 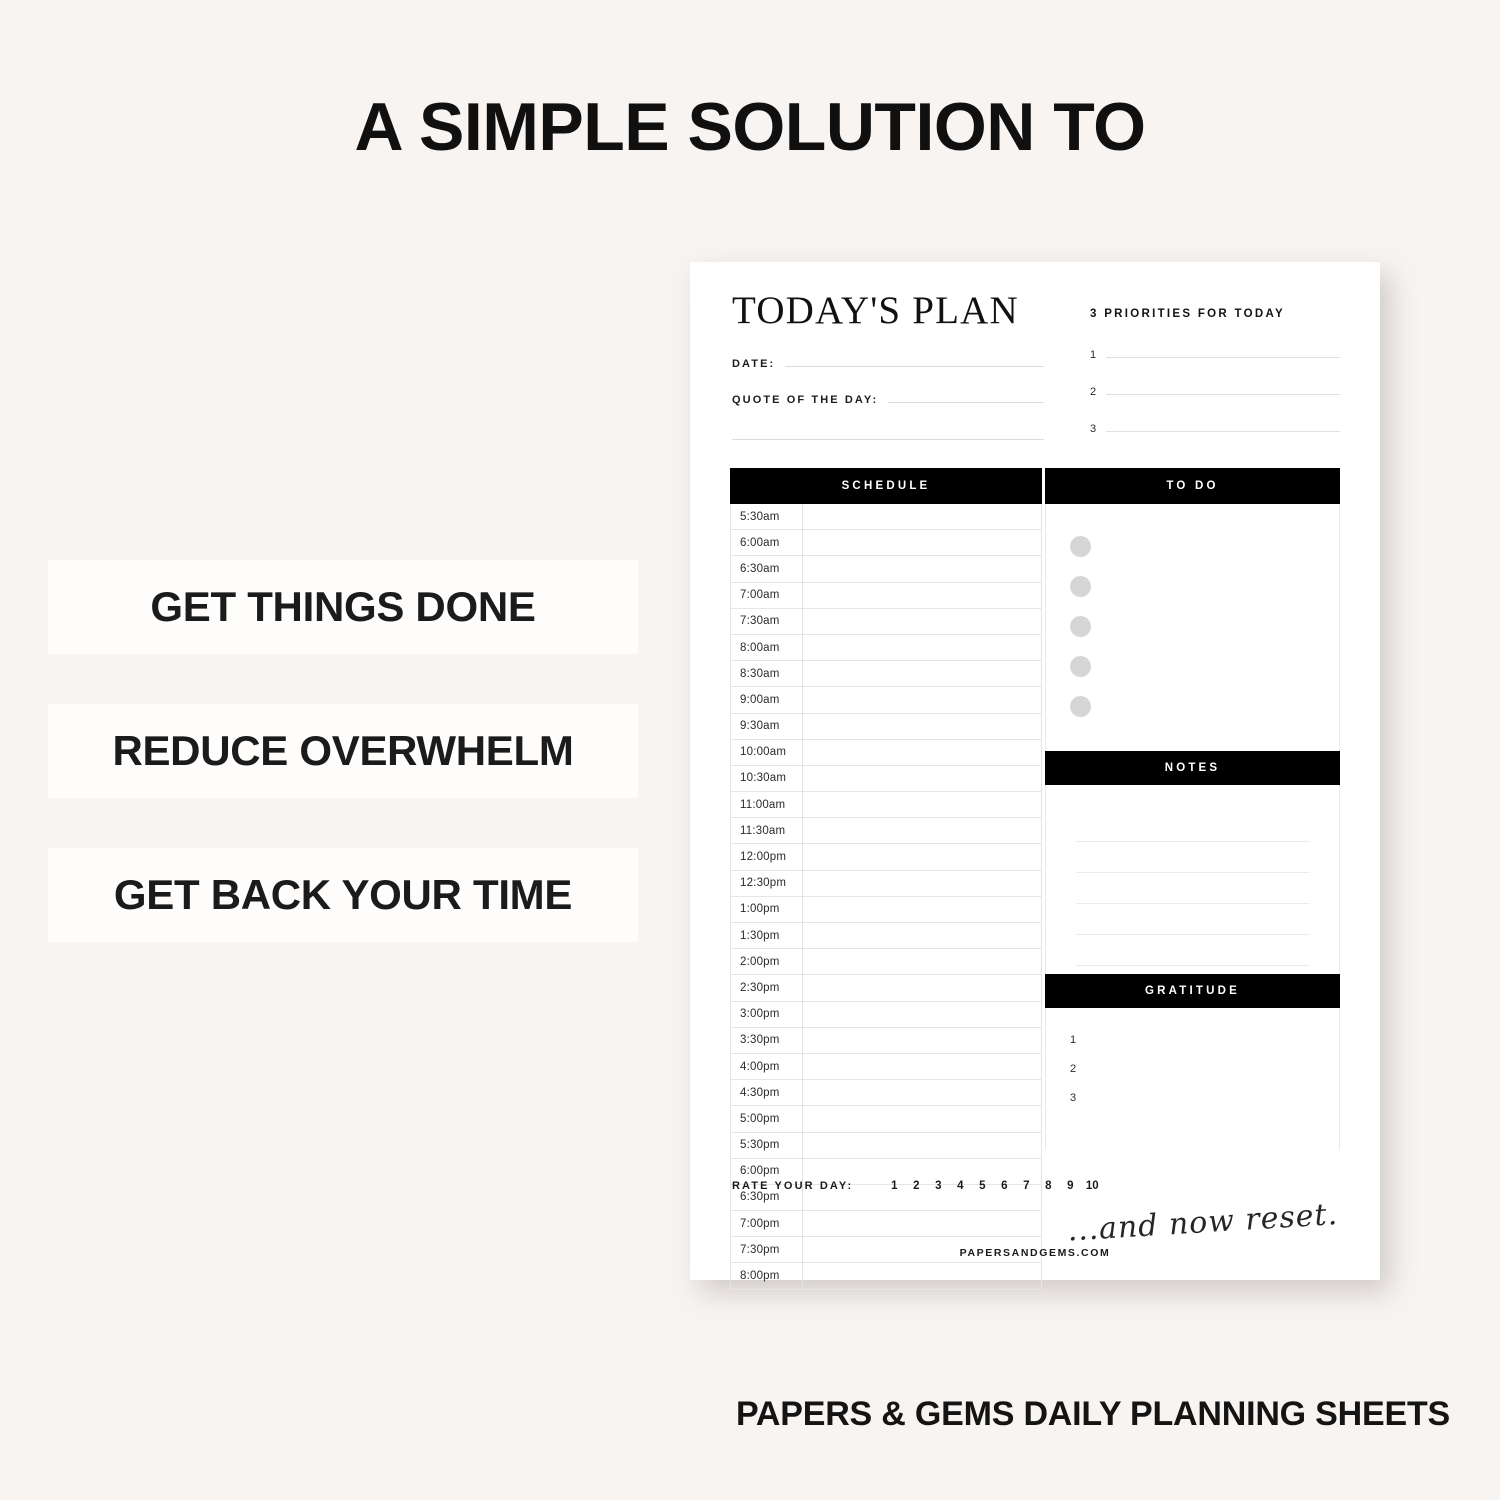 What do you see at coordinates (916, 1186) in the screenshot?
I see `rate-scale-number: 2` at bounding box center [916, 1186].